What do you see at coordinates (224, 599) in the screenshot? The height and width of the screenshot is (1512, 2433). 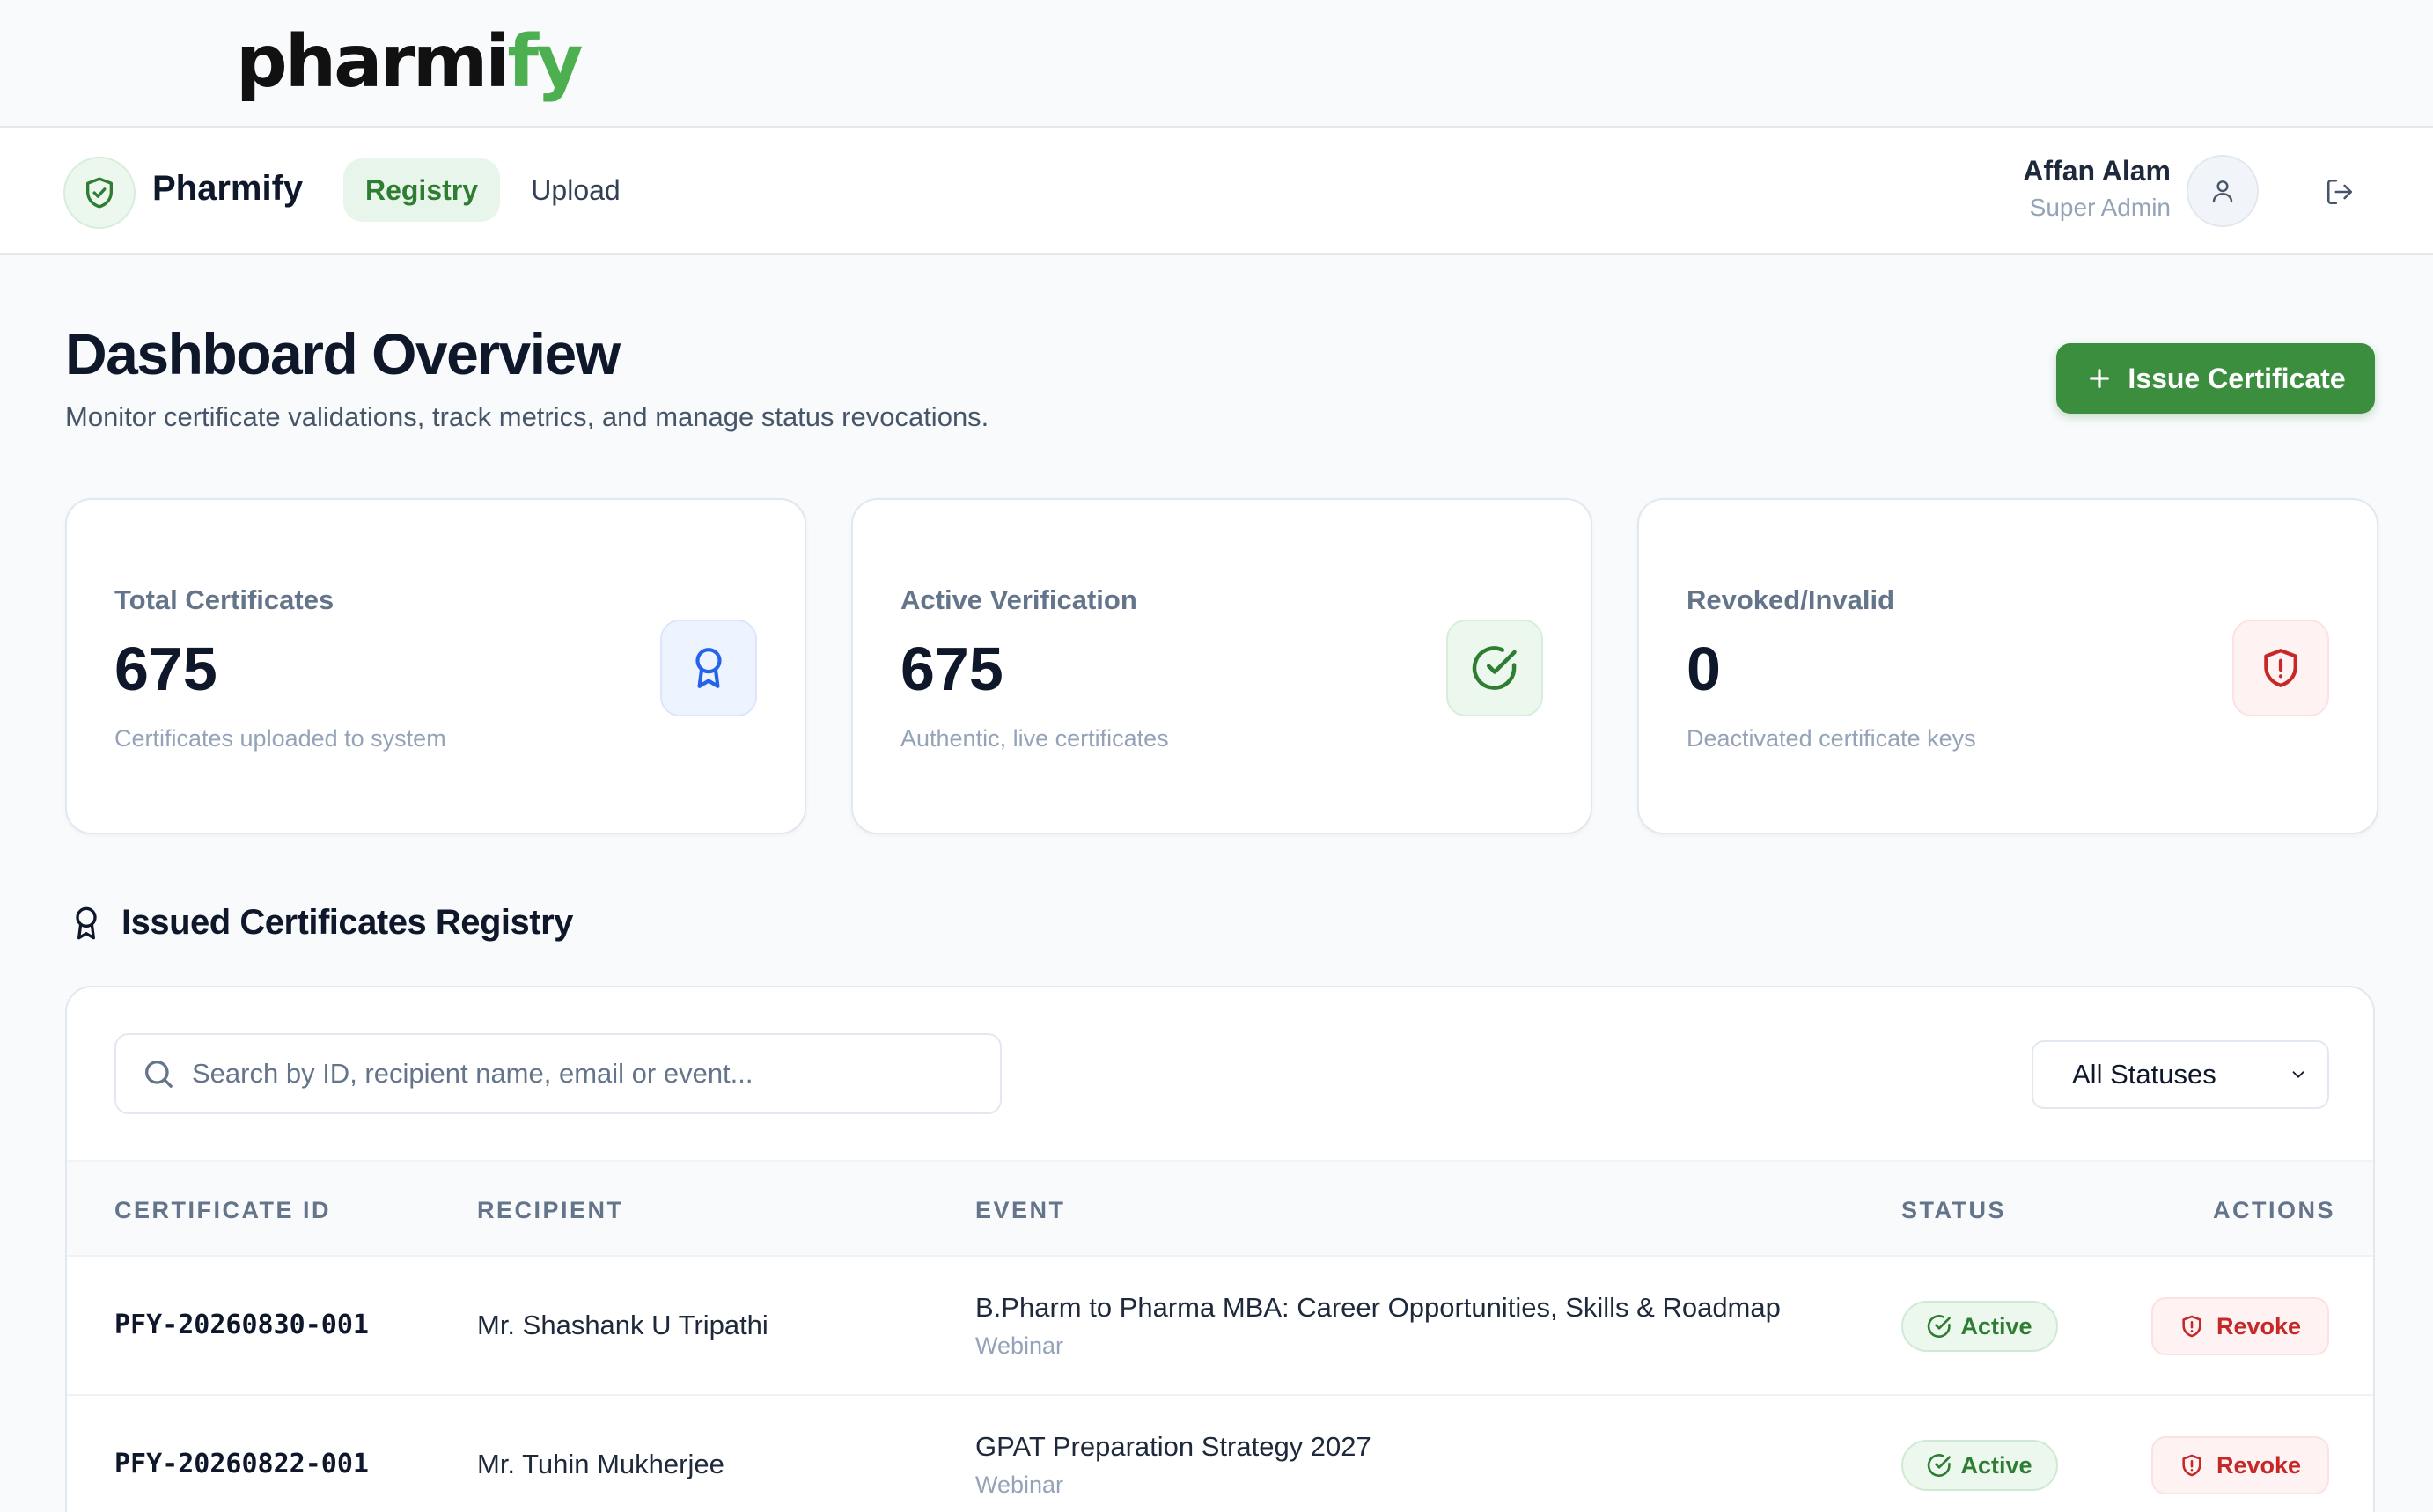 I see `stat-label: Total Certificates` at bounding box center [224, 599].